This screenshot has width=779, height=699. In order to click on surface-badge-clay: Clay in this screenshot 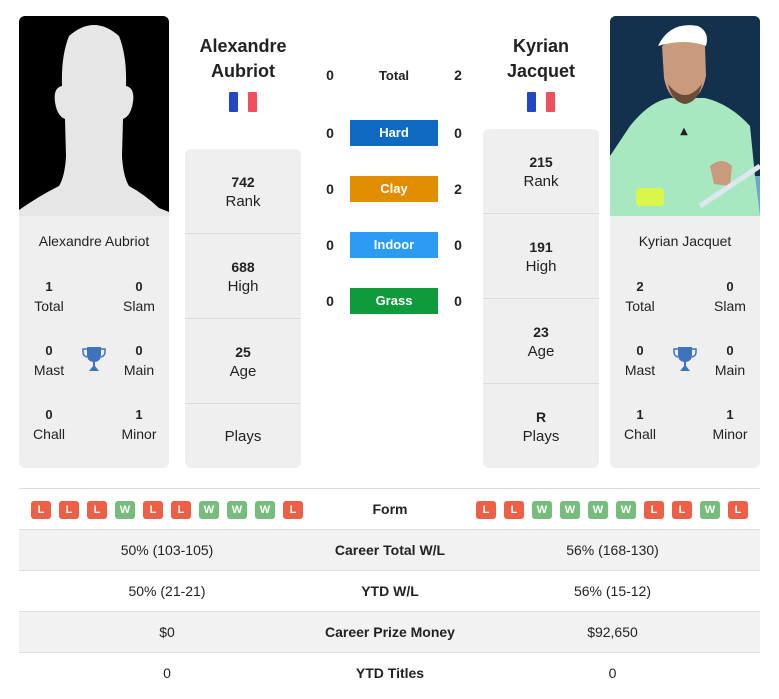, I will do `click(394, 189)`.